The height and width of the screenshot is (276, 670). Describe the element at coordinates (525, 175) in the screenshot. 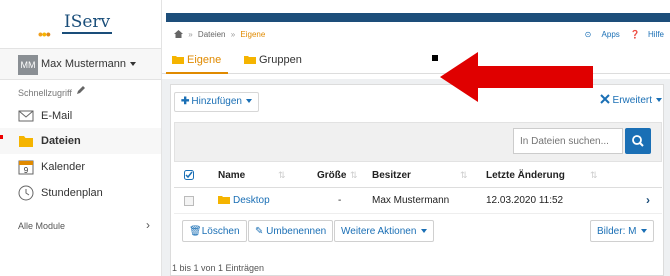

I see `column-header-modified: Letzte Änderung` at that location.